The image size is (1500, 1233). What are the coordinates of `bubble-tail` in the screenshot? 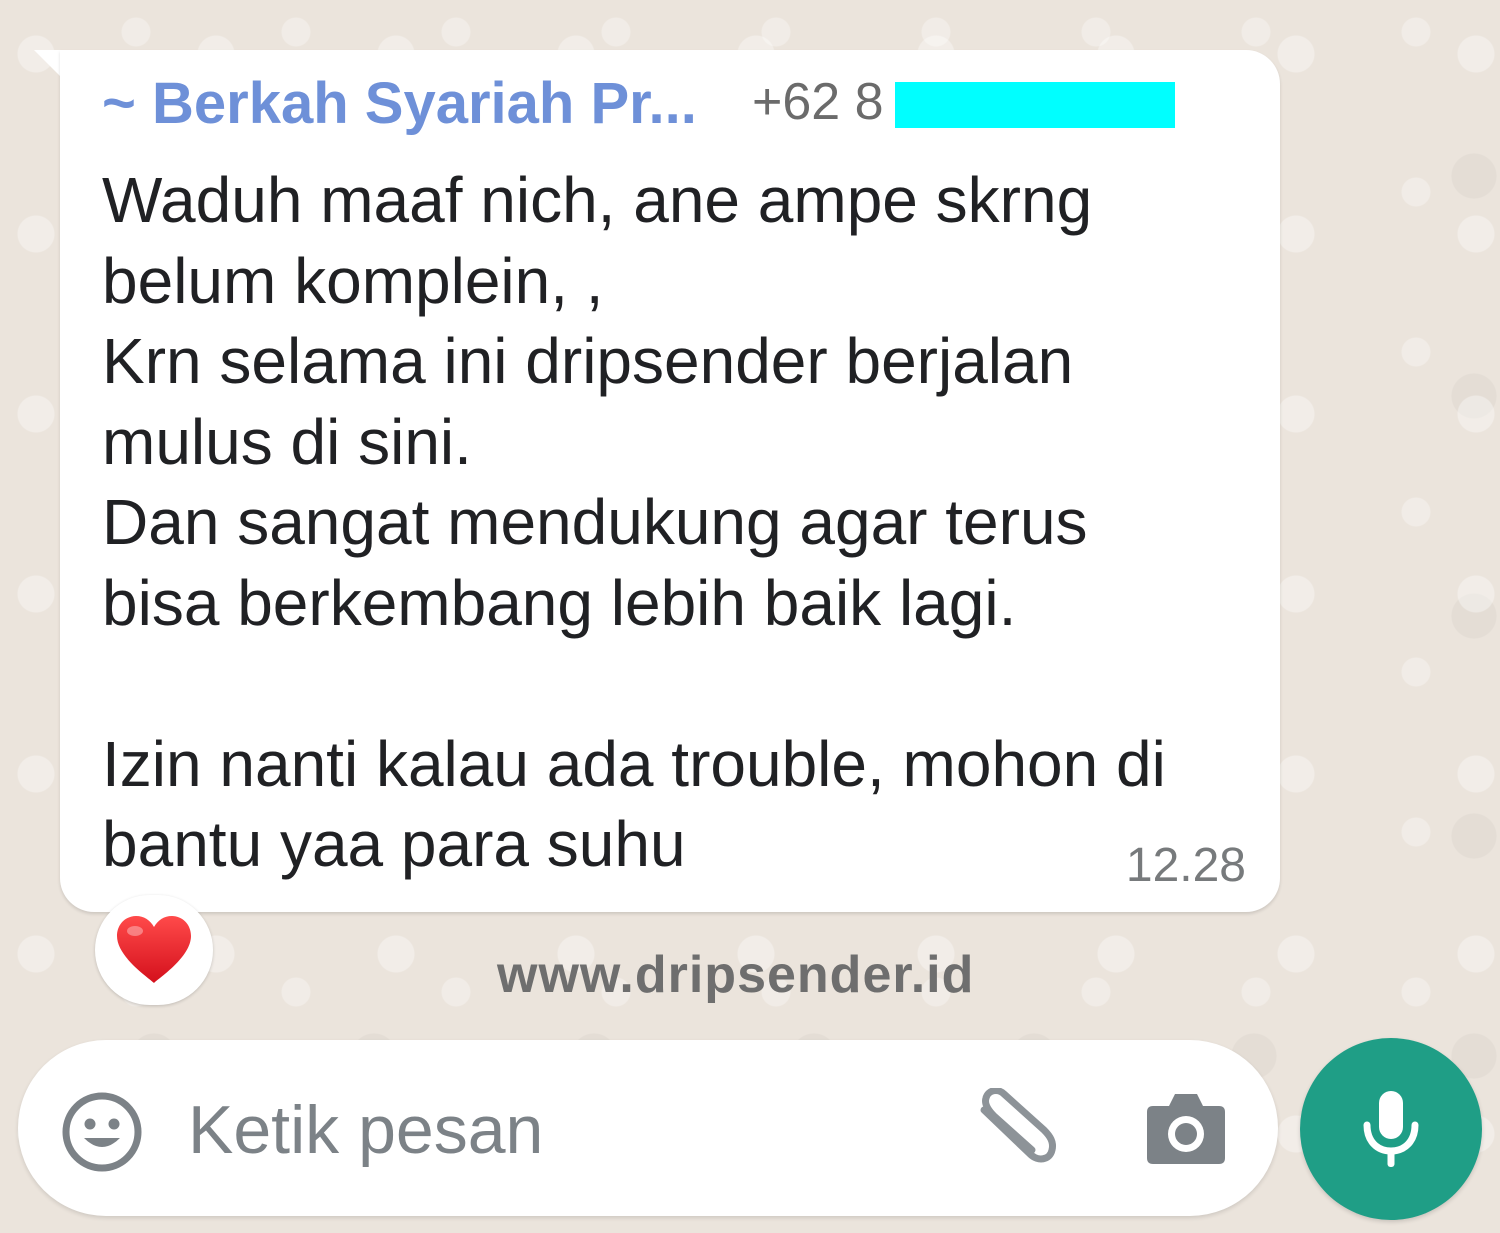 It's located at (48, 64).